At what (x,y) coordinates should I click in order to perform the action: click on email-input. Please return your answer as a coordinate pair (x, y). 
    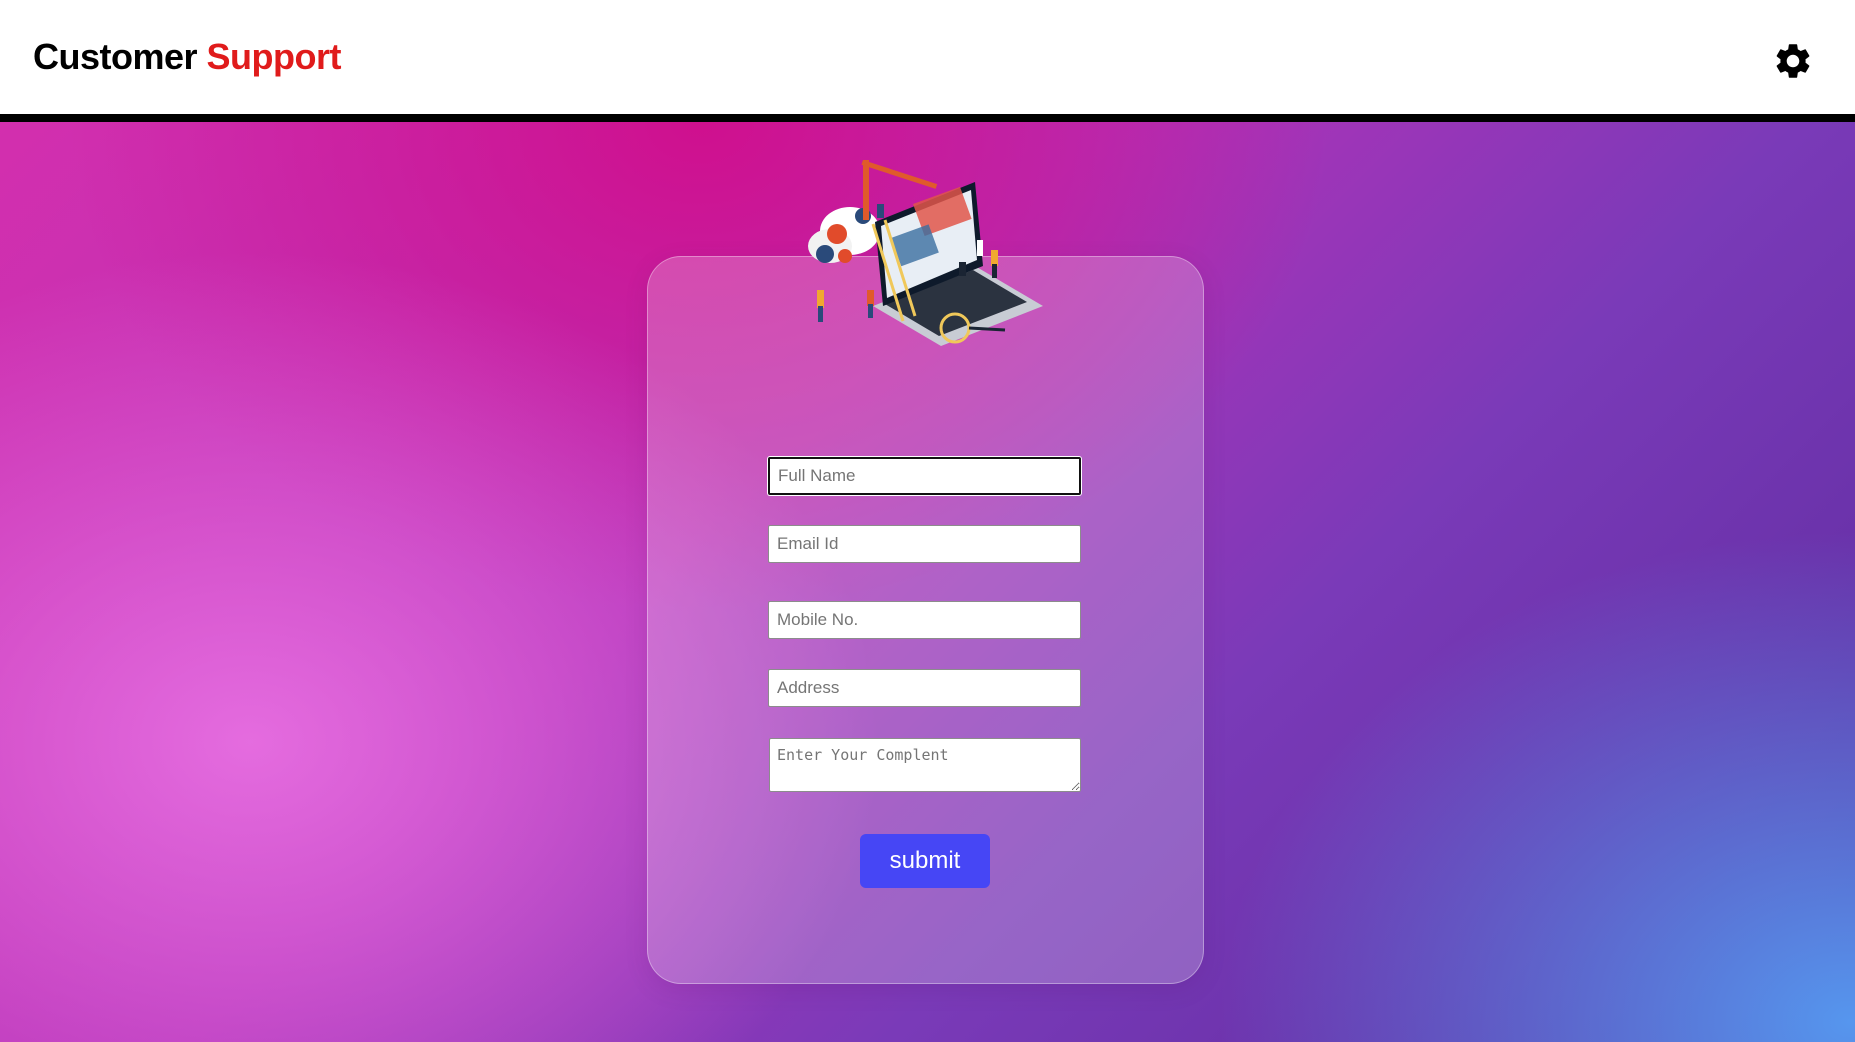
    Looking at the image, I should click on (924, 544).